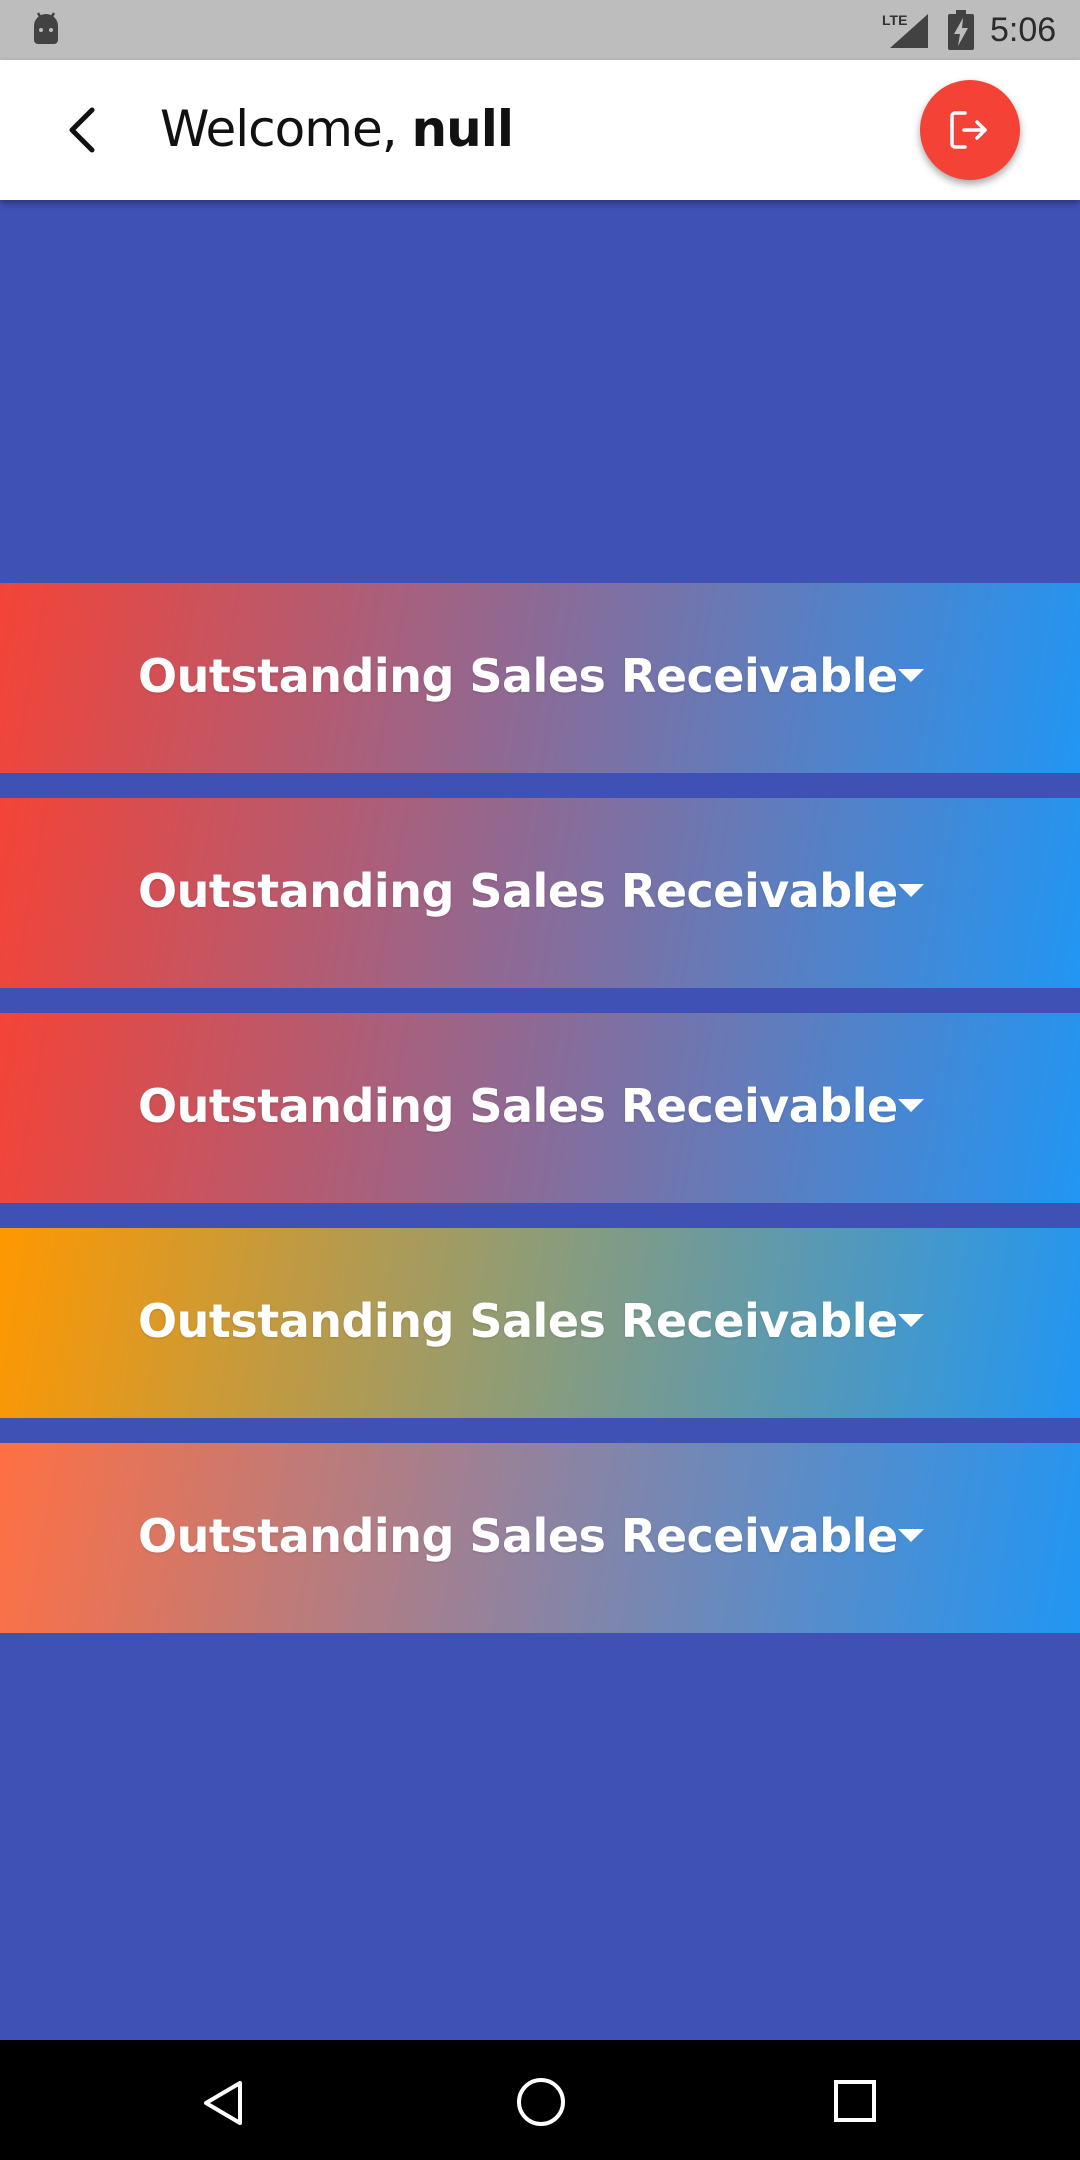  I want to click on logout-icon, so click(968, 130).